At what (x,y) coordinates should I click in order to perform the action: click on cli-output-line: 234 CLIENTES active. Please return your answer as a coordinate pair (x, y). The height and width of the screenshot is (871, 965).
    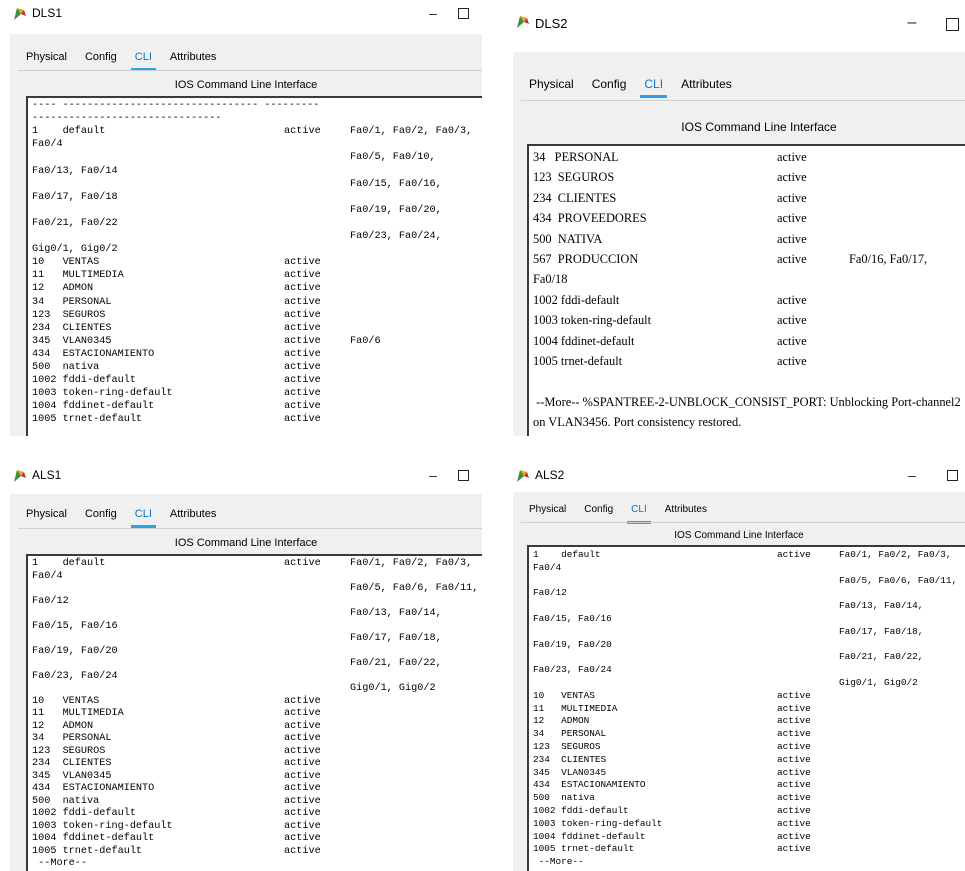
    Looking at the image, I should click on (257, 328).